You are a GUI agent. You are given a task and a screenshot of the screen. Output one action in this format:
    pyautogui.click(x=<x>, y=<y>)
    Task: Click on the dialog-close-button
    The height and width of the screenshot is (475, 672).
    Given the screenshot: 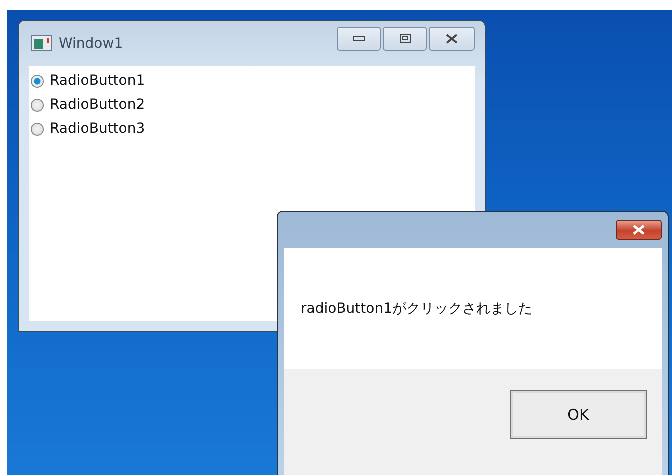 What is the action you would take?
    pyautogui.click(x=639, y=230)
    